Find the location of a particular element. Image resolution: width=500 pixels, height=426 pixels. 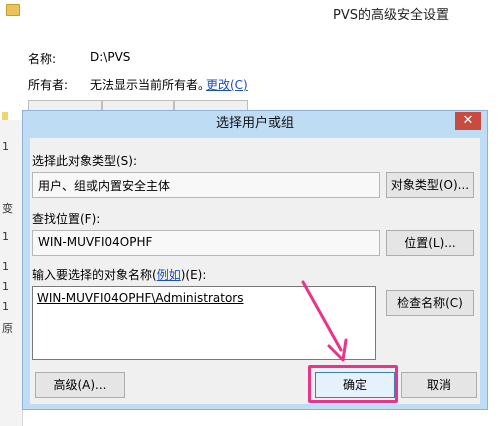

ok-button-highlight is located at coordinates (353, 384).